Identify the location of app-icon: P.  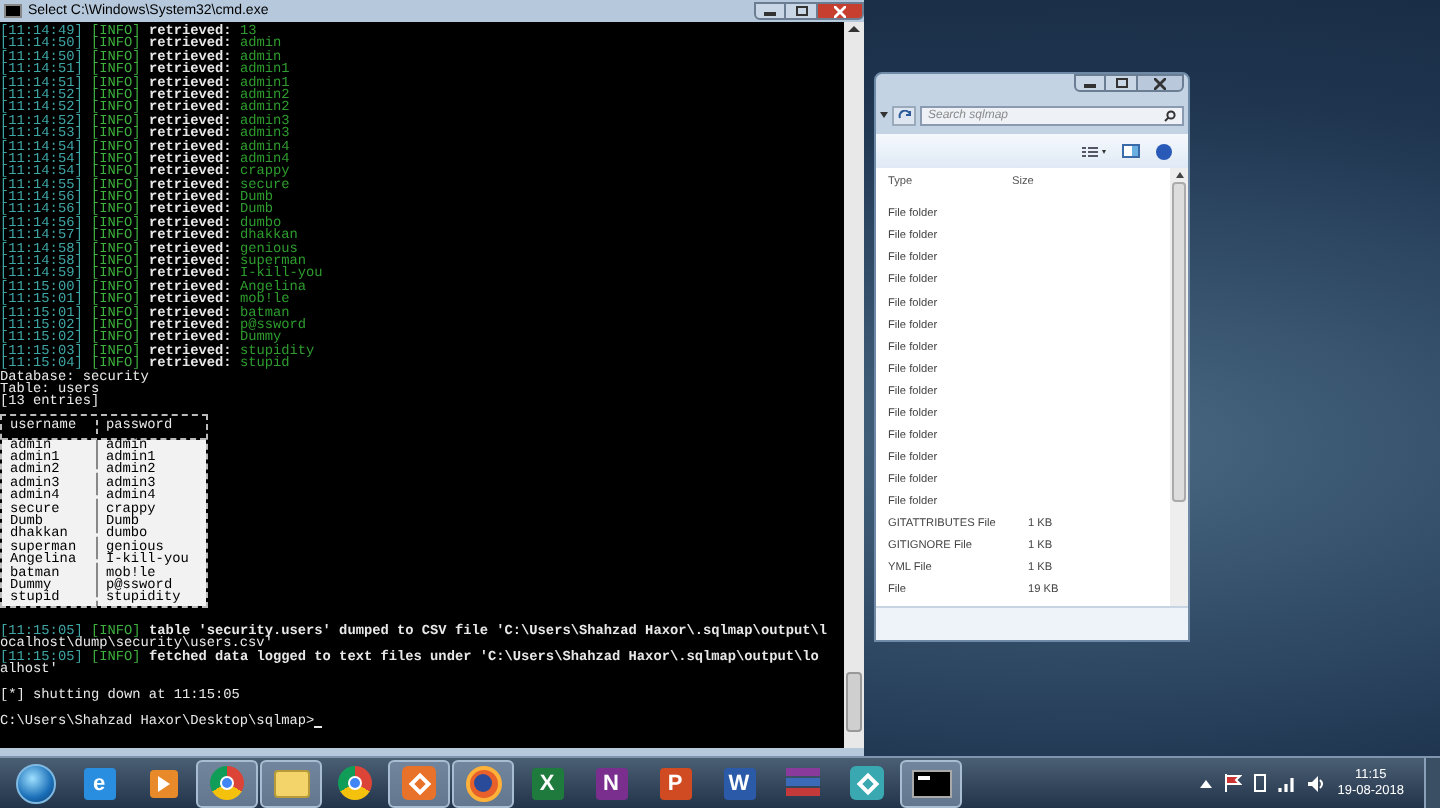
(675, 783).